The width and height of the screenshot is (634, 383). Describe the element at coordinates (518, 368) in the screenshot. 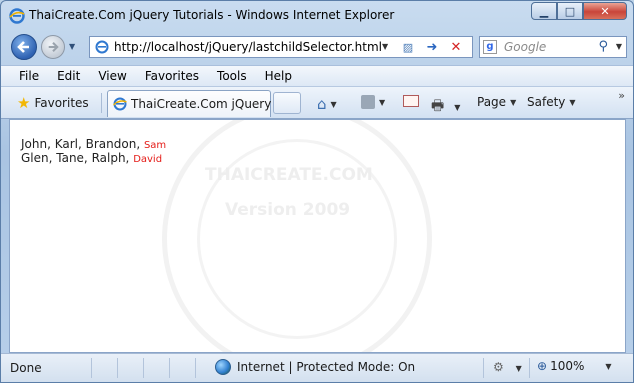

I see `settings-dropdown-icon: ▼` at that location.